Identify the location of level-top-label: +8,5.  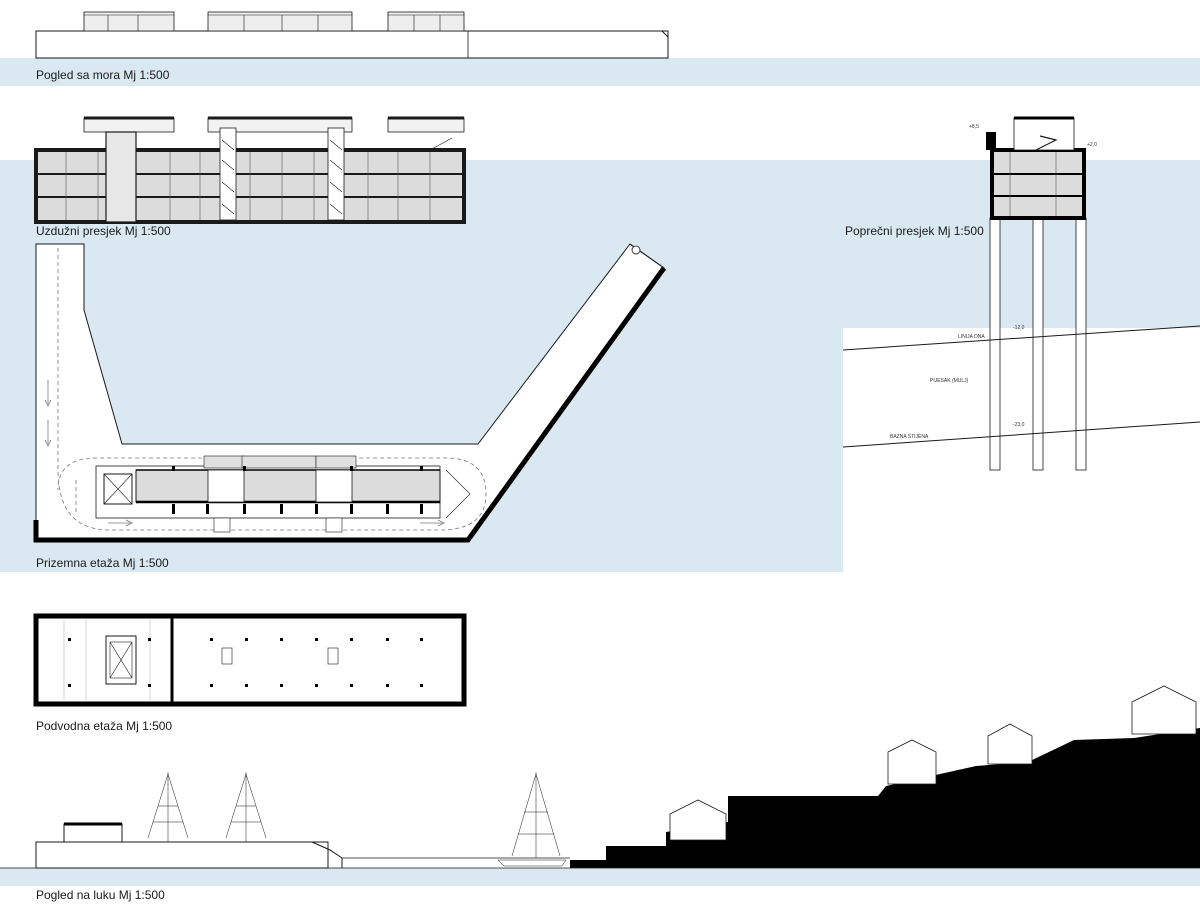
(974, 127).